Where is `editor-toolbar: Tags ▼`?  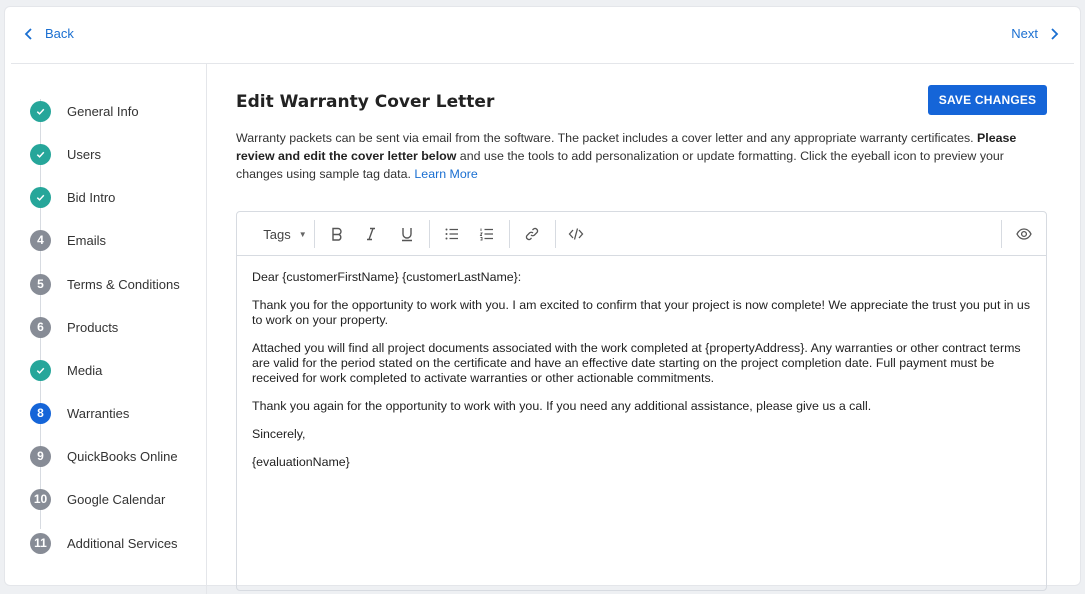
editor-toolbar: Tags ▼ is located at coordinates (641, 234).